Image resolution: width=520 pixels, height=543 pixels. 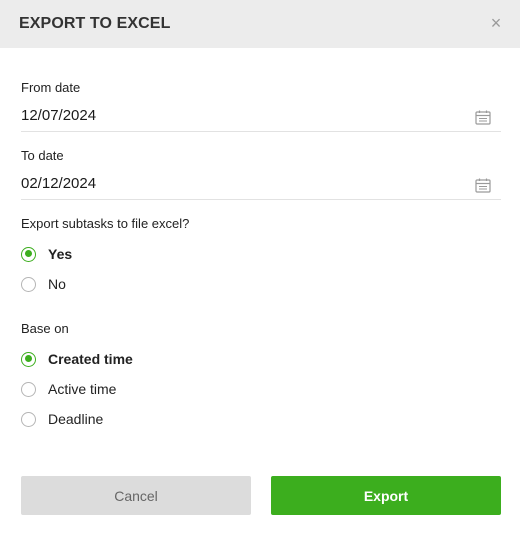 What do you see at coordinates (261, 184) in the screenshot?
I see `to-date-field: 02/12/2024` at bounding box center [261, 184].